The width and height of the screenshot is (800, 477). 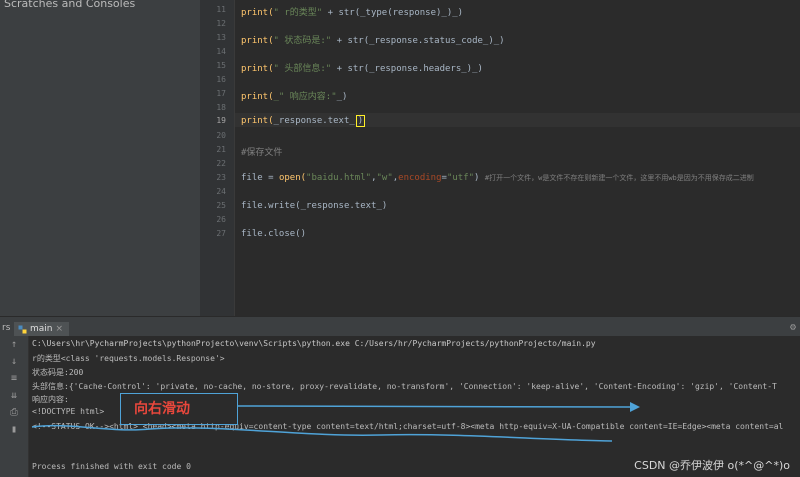 What do you see at coordinates (221, 233) in the screenshot?
I see `line-number: 27` at bounding box center [221, 233].